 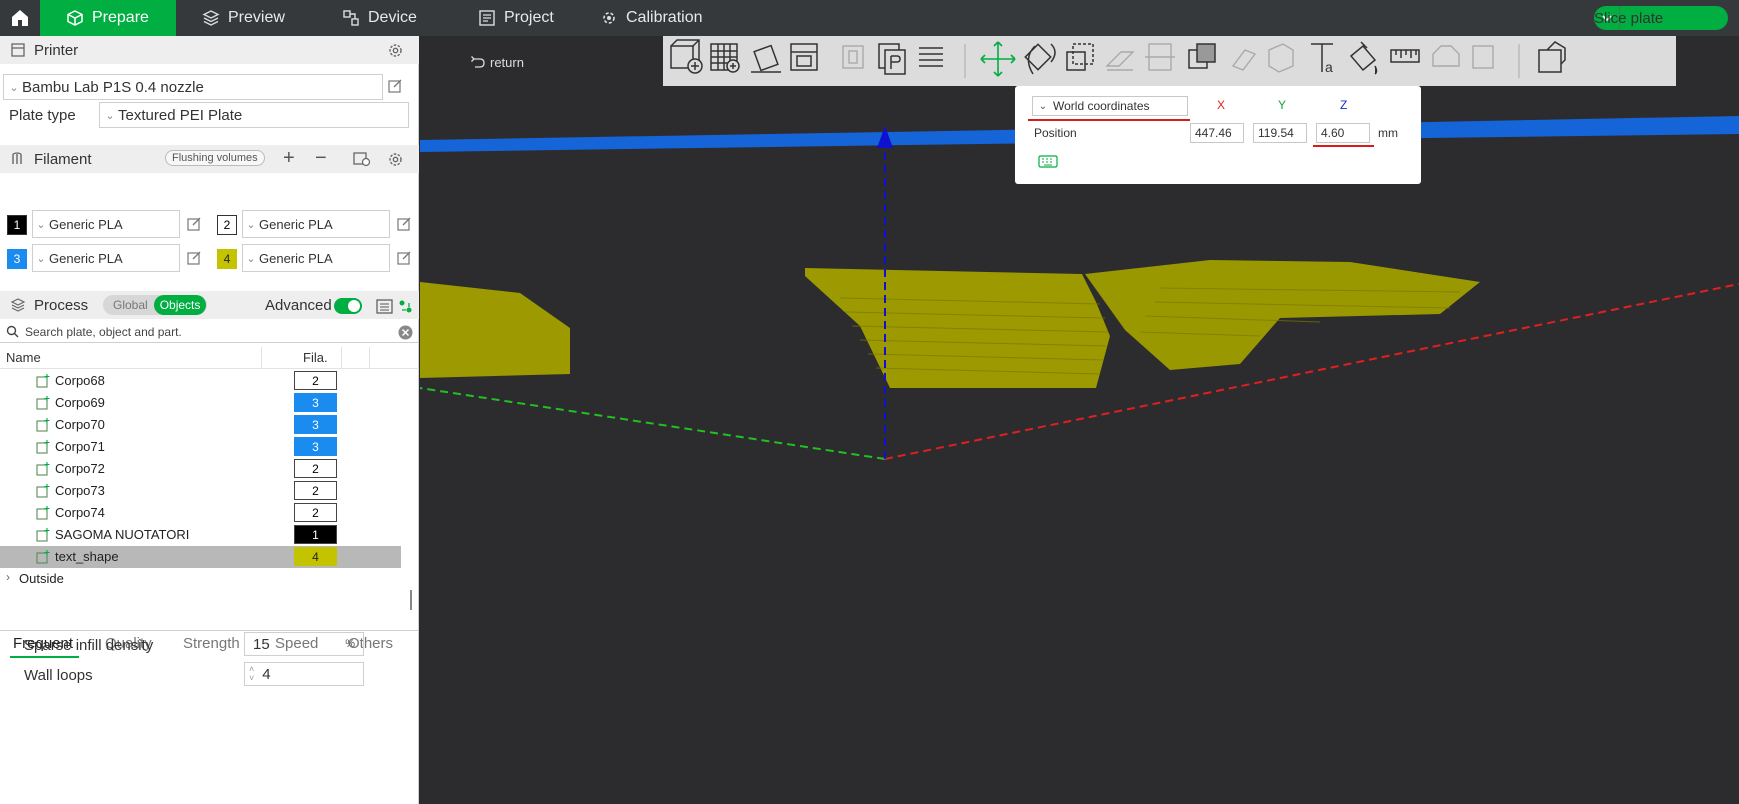 I want to click on svg-text: a, so click(x=1329, y=67).